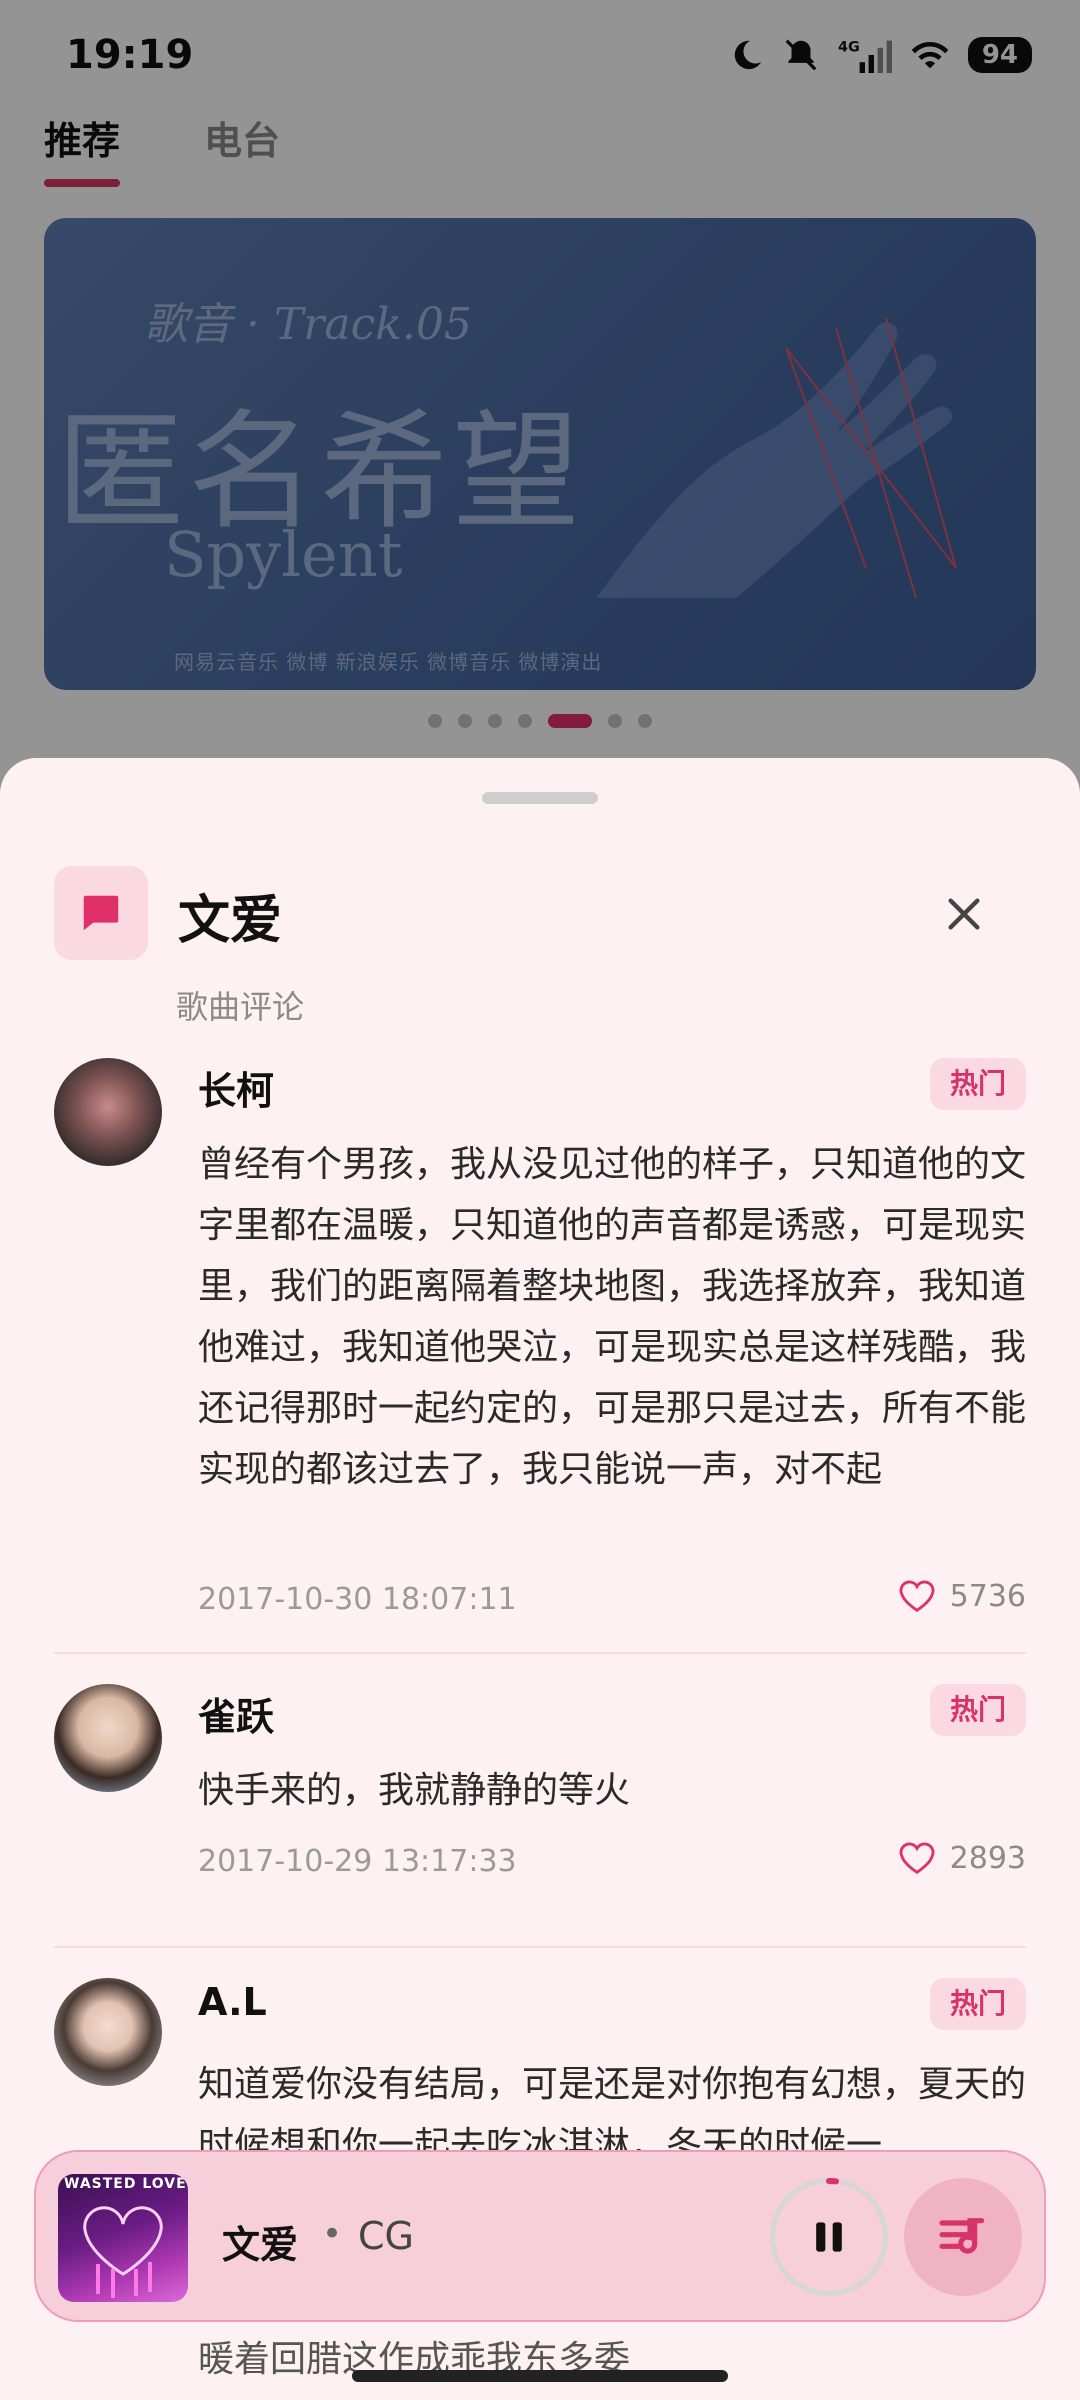  I want to click on playlist-button, so click(963, 2237).